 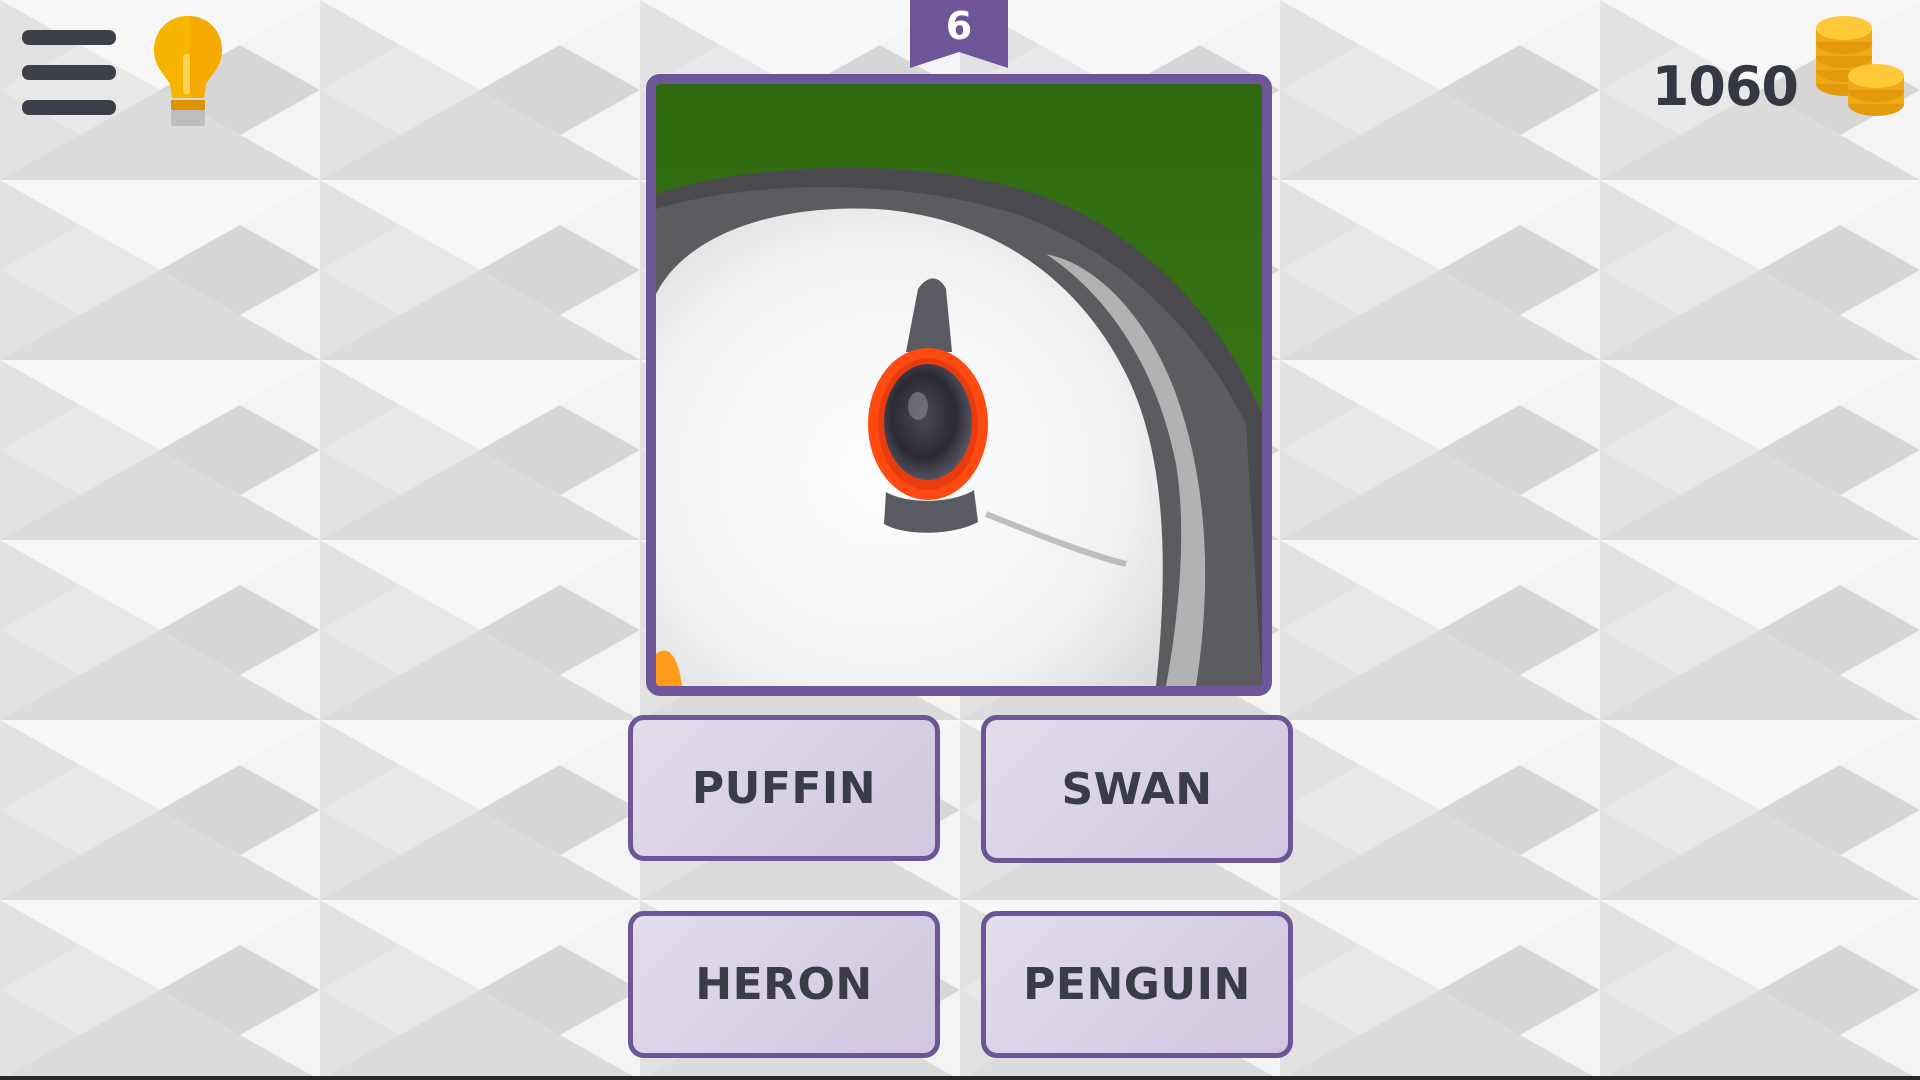 I want to click on answer-button-puffin: PUFFIN, so click(x=784, y=788).